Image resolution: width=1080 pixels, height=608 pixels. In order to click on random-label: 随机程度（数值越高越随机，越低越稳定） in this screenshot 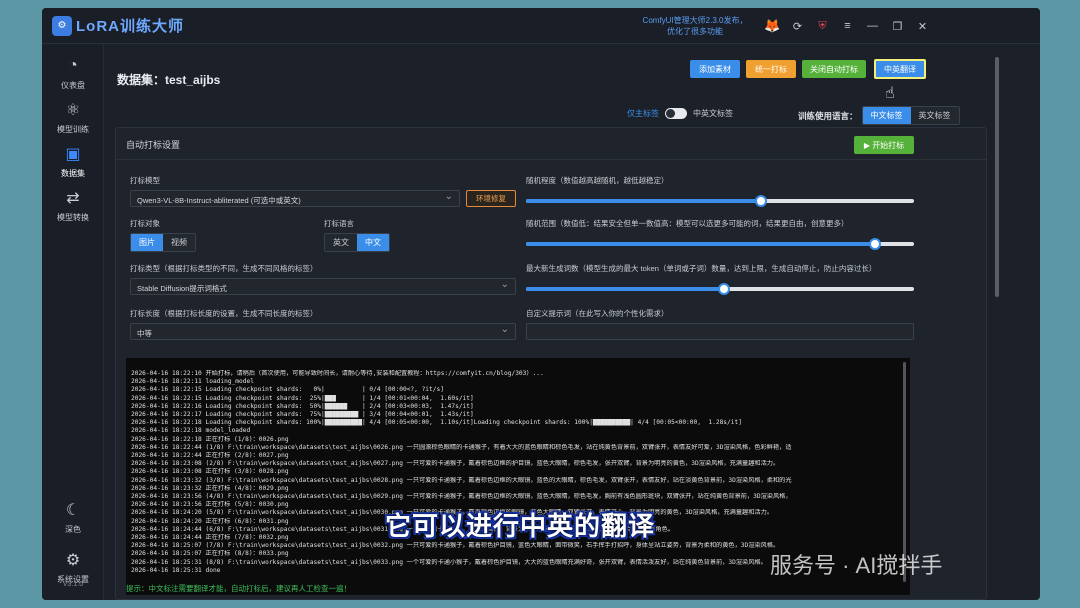, I will do `click(597, 180)`.